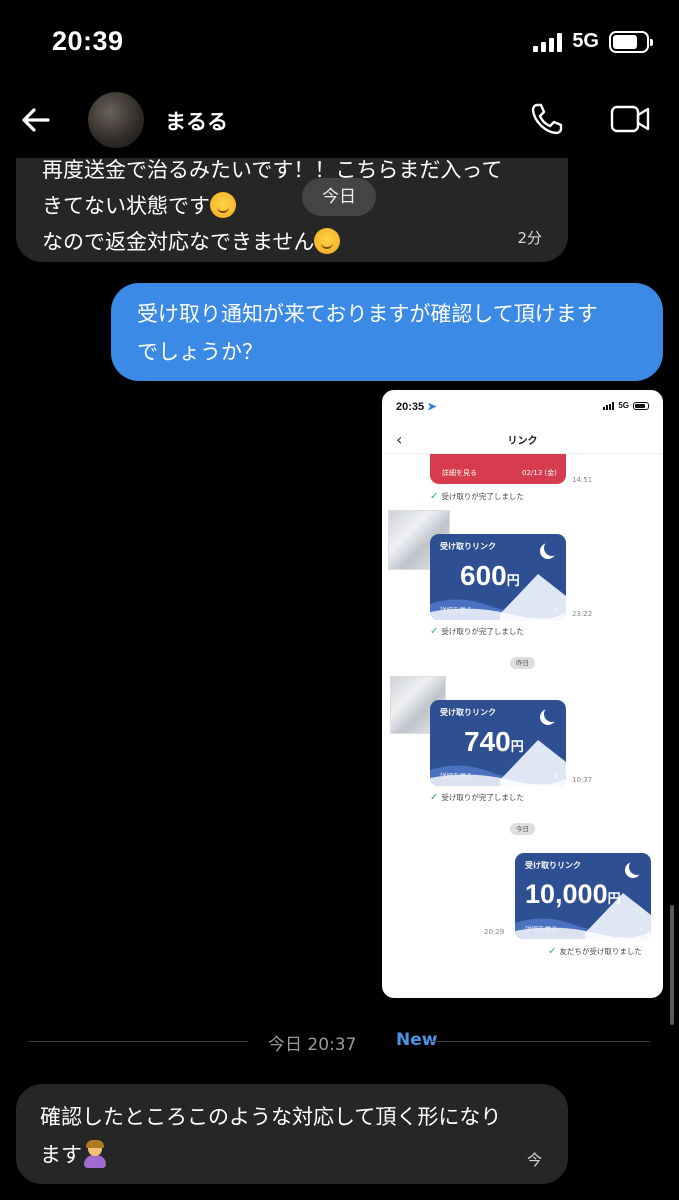 The width and height of the screenshot is (679, 1200). I want to click on contact-name: まるる, so click(196, 121).